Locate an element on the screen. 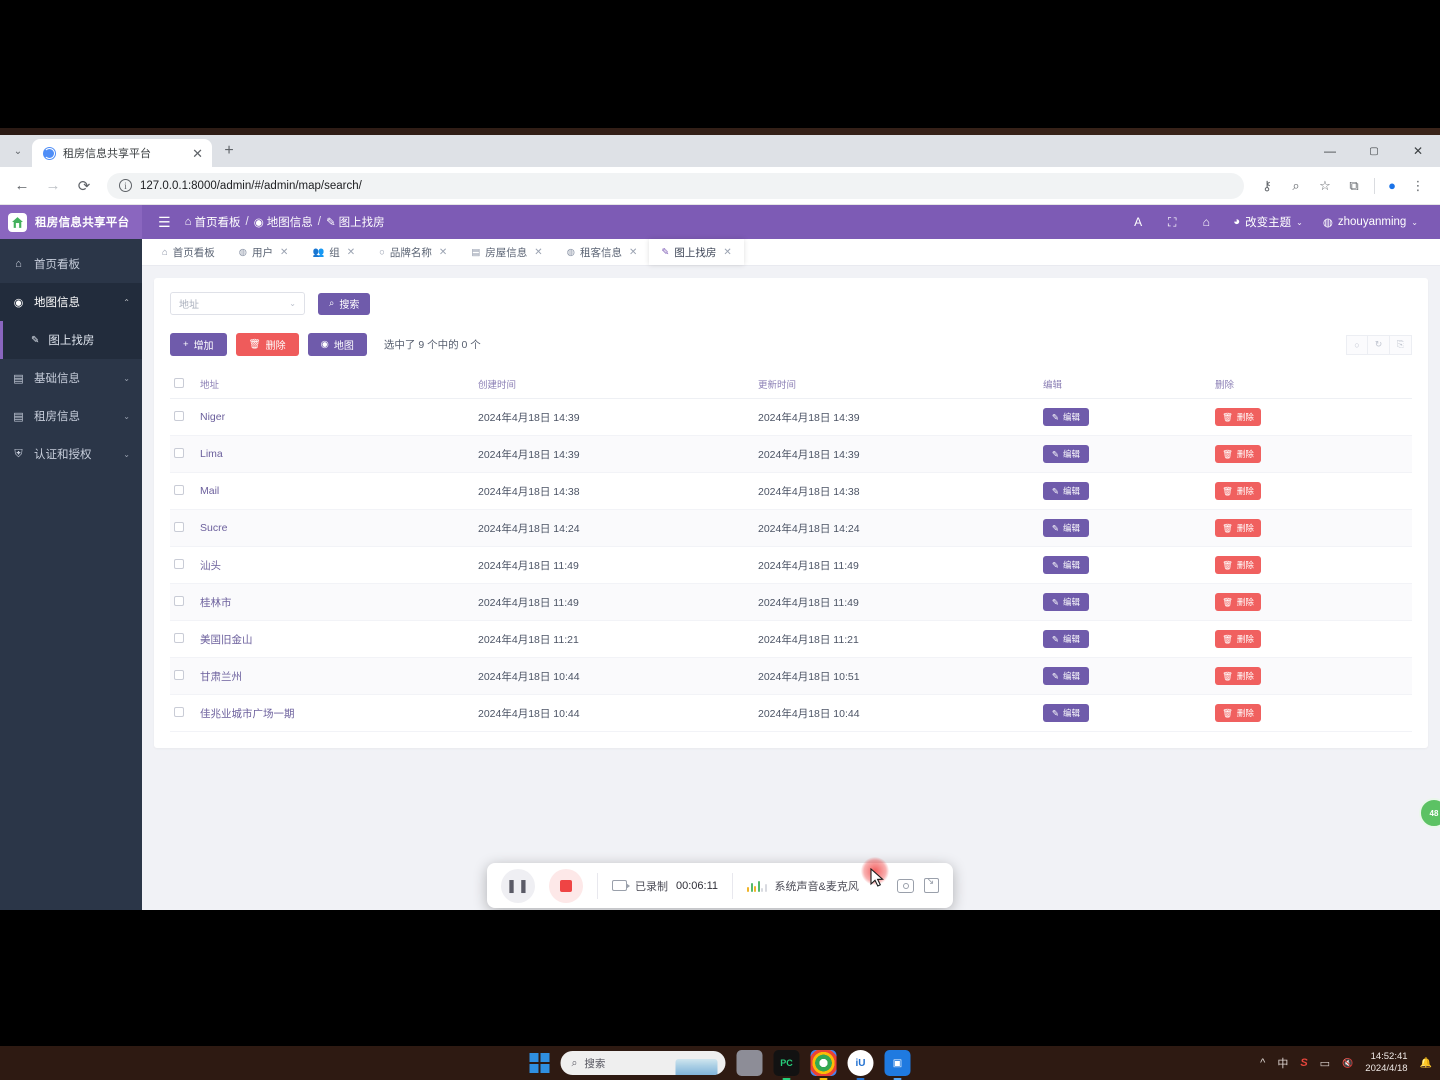 Image resolution: width=1440 pixels, height=1080 pixels. profile-avatar-icon: ● is located at coordinates (1392, 186).